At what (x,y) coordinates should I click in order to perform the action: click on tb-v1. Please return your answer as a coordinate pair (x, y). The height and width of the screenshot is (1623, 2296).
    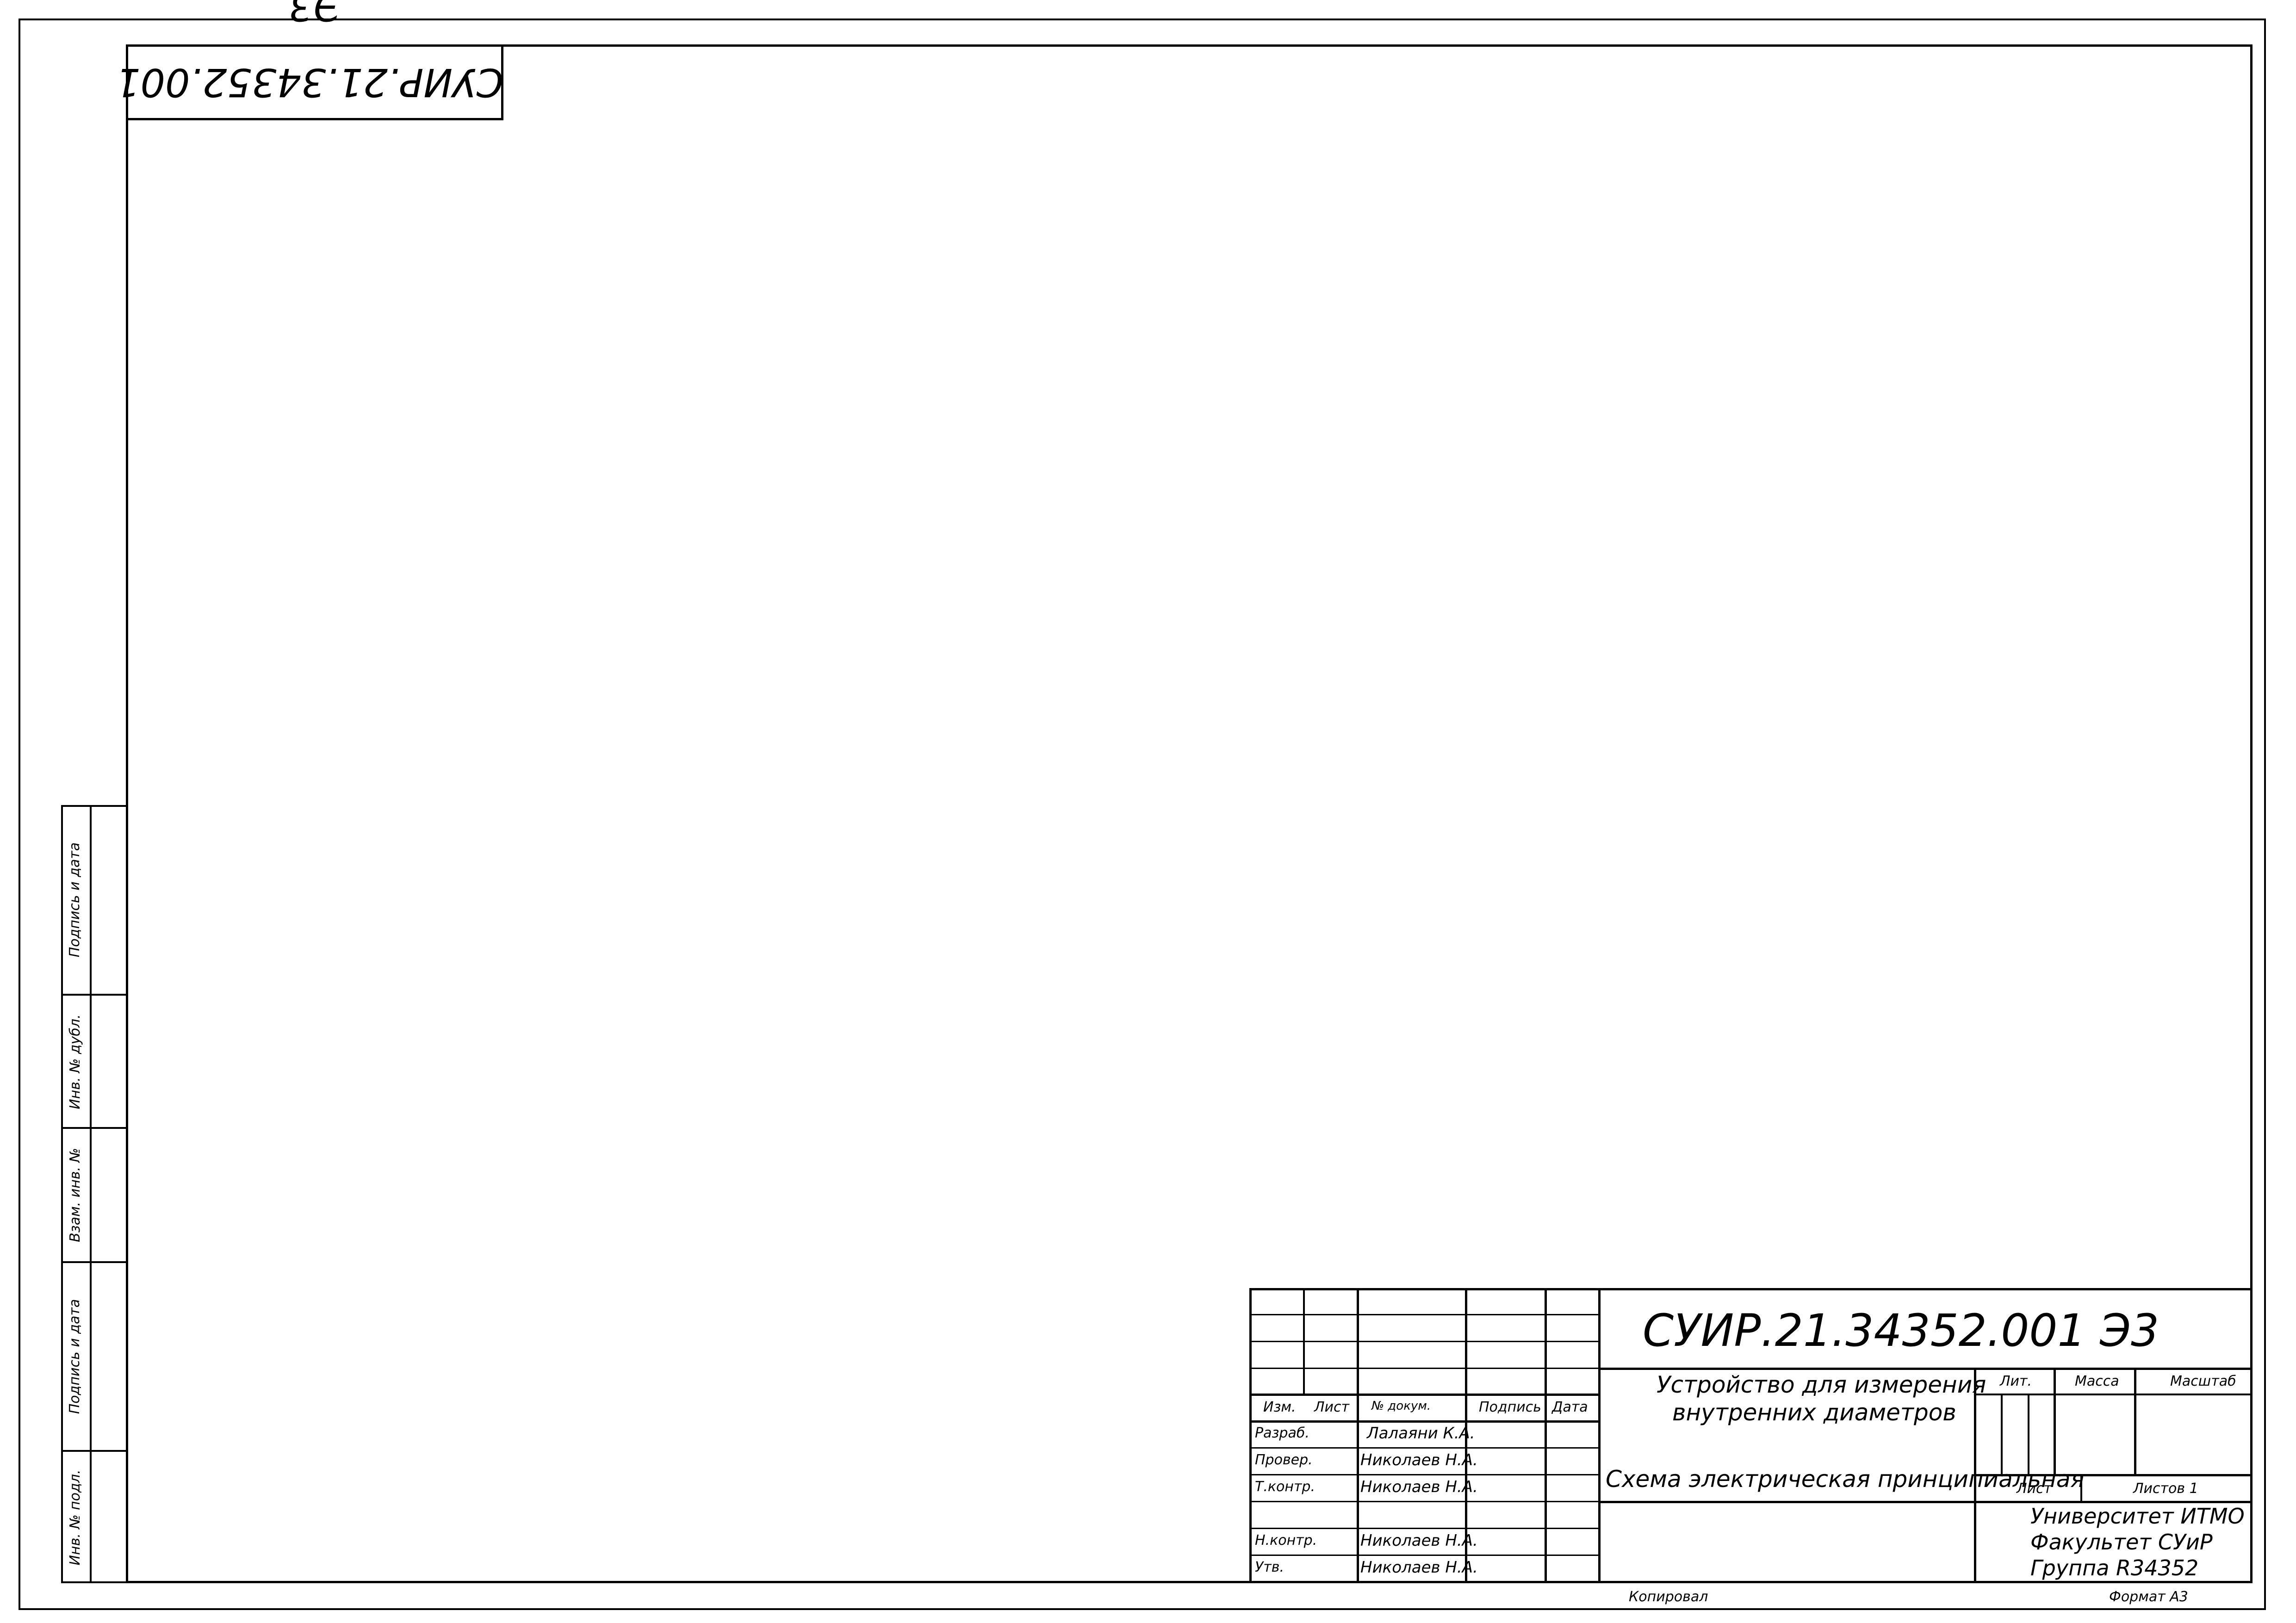
    Looking at the image, I should click on (1304, 1341).